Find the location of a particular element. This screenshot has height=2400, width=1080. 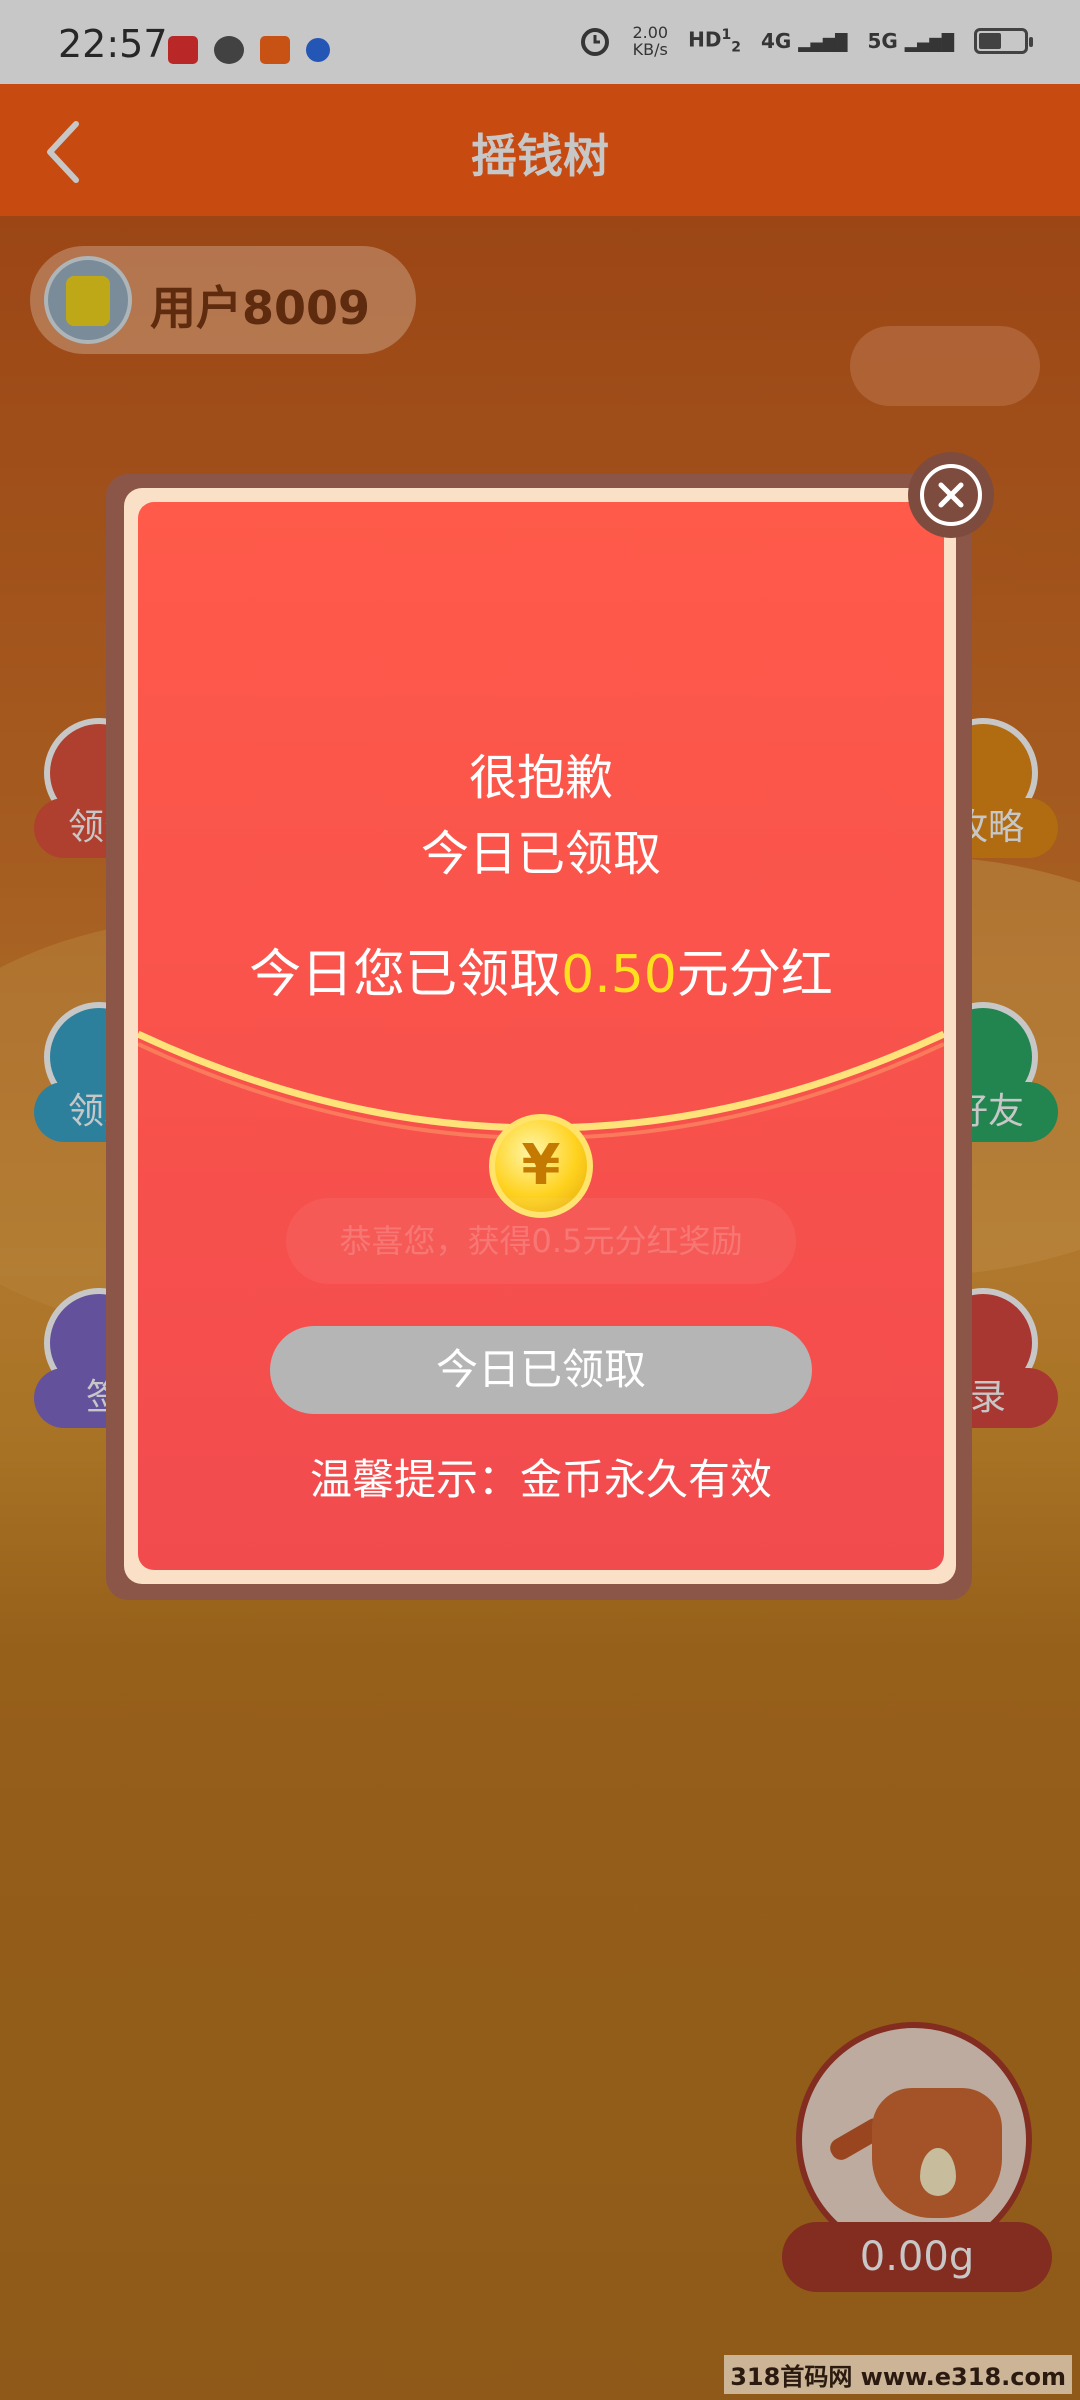

close-button is located at coordinates (951, 495).